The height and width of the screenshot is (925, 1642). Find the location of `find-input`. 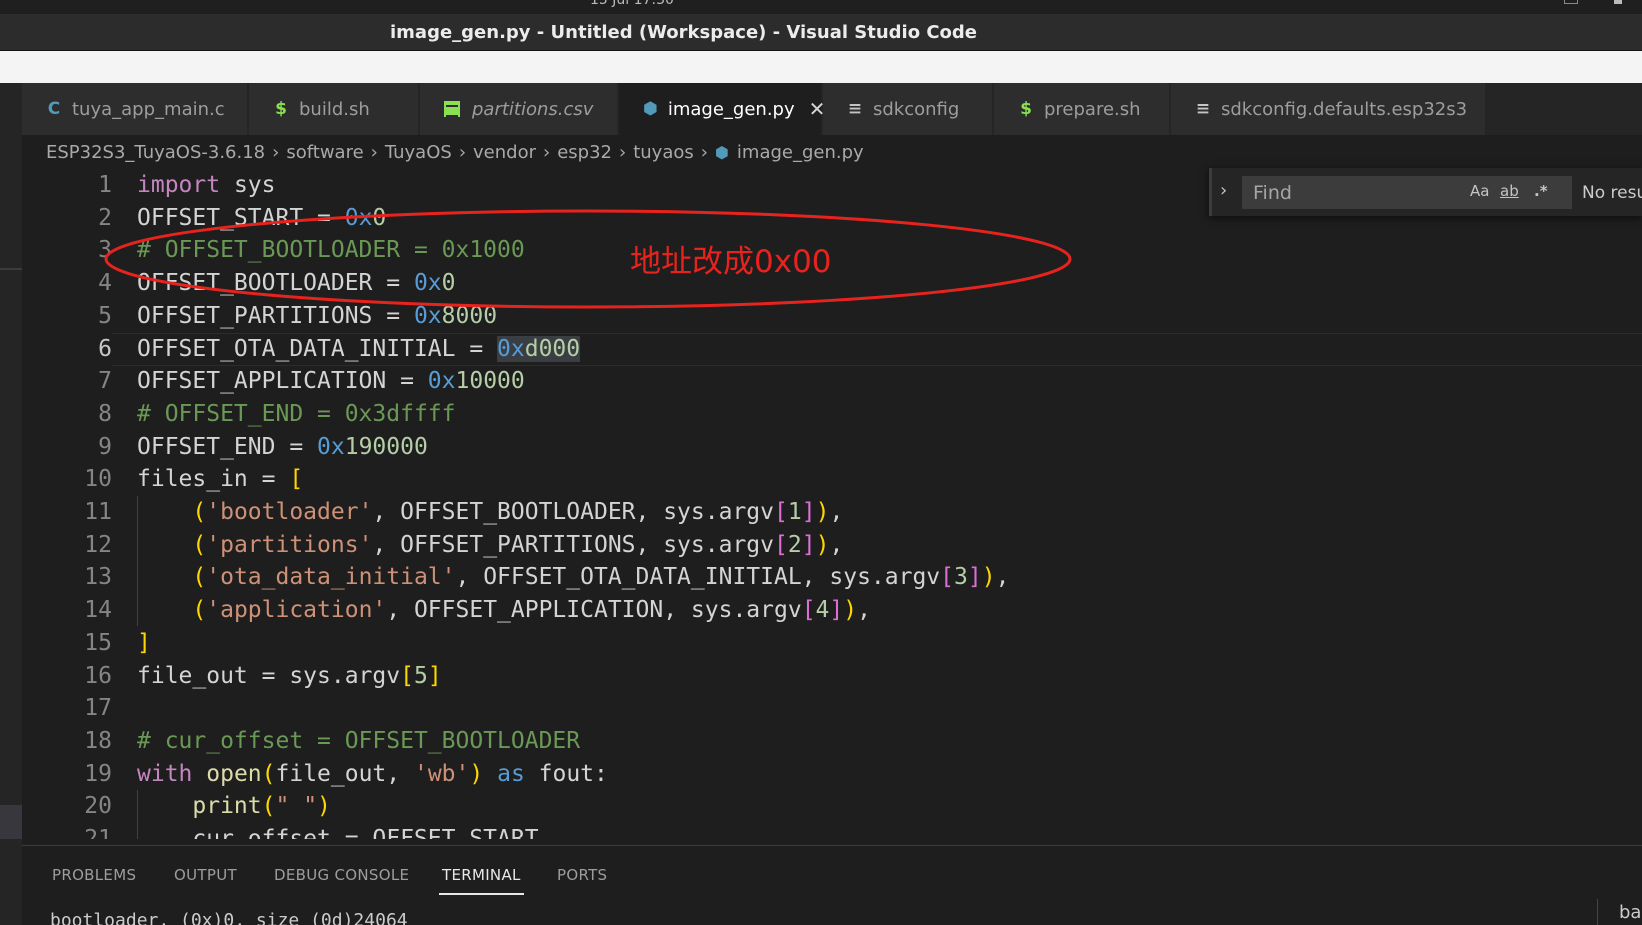

find-input is located at coordinates (1407, 192).